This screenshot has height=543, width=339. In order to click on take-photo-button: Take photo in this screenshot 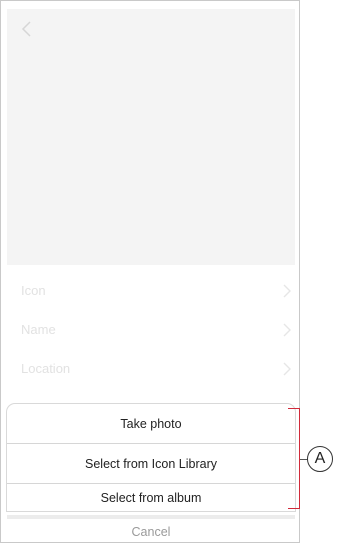, I will do `click(151, 424)`.